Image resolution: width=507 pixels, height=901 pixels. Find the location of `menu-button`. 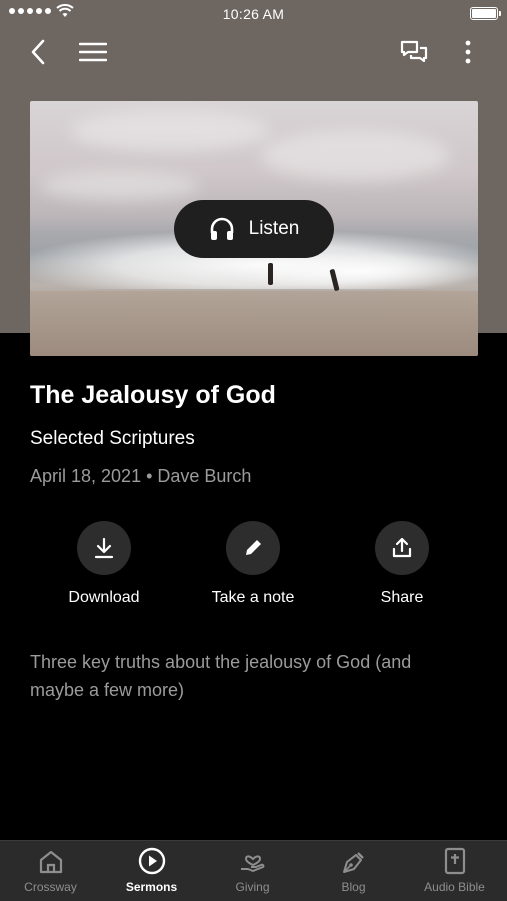

menu-button is located at coordinates (93, 52).